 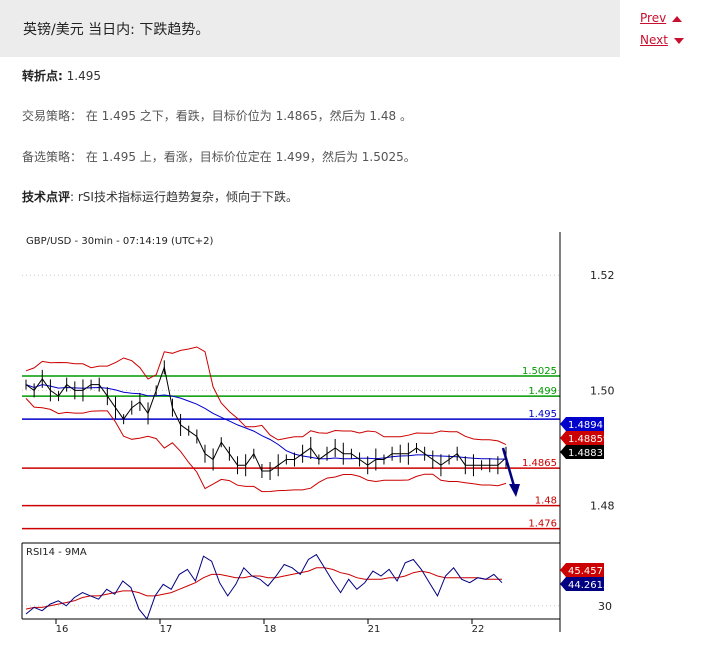 I want to click on y-tick-label: 1.48, so click(x=602, y=506).